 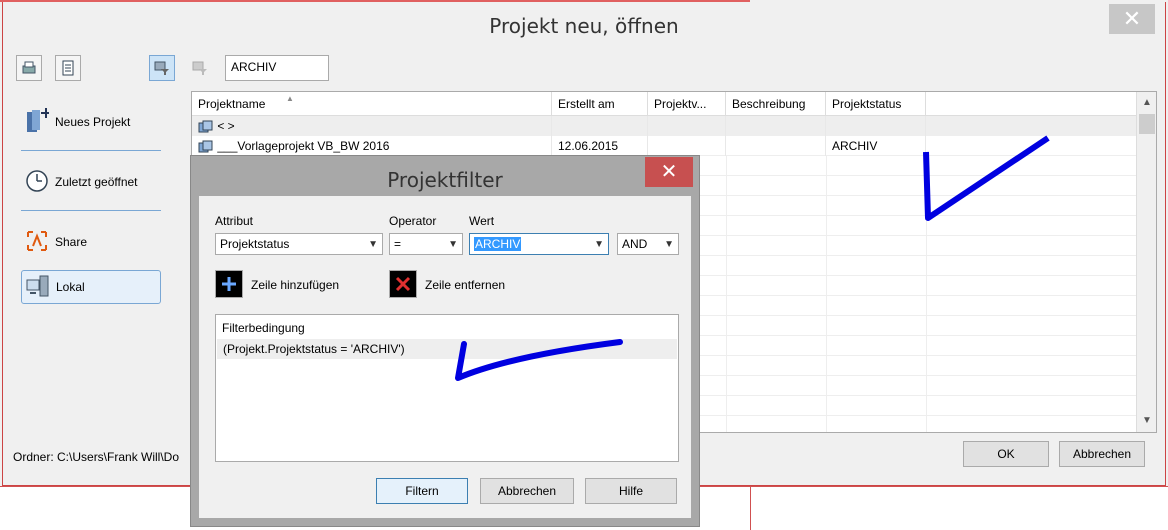 I want to click on folder-path: Ordner: C:\Users\Frank Will\Do, so click(x=96, y=457).